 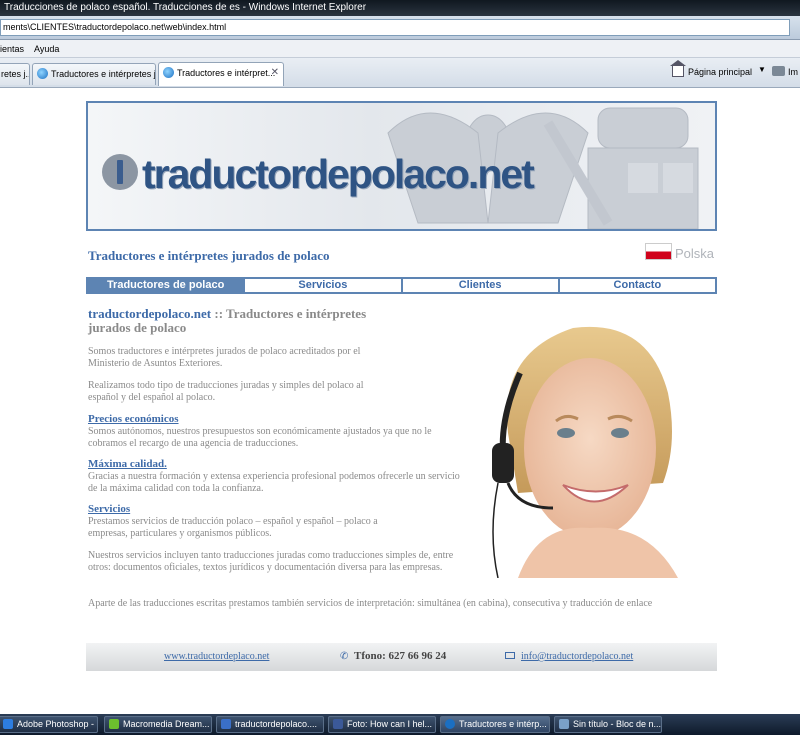 I want to click on print-button: Im, so click(x=785, y=72).